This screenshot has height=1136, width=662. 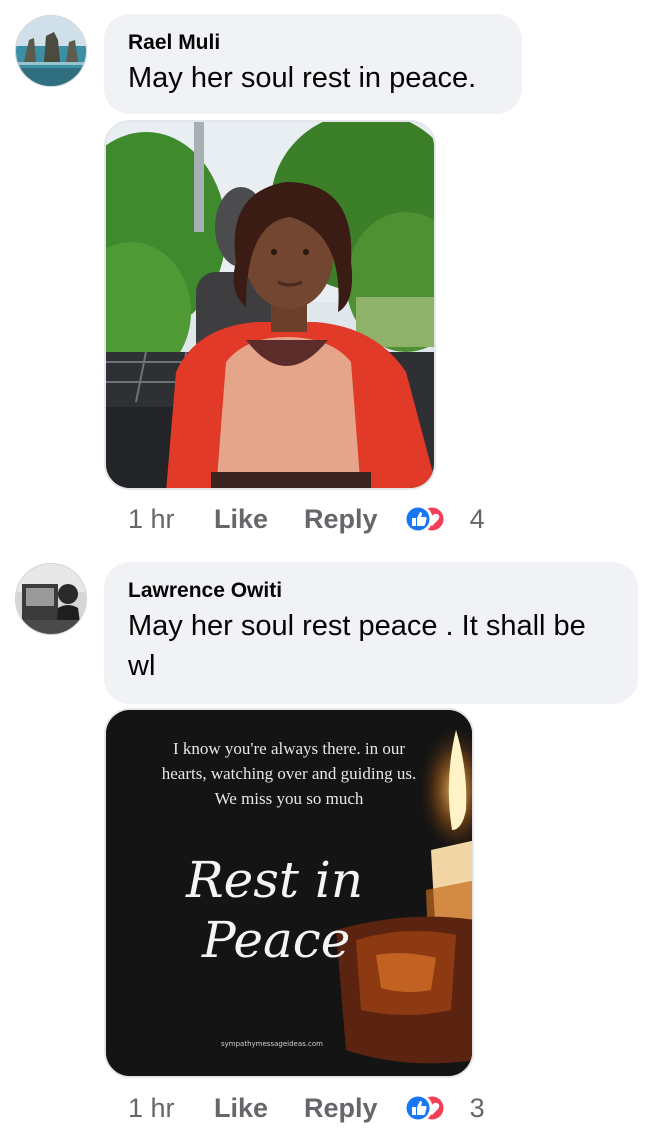 What do you see at coordinates (275, 880) in the screenshot?
I see `image-title-line1: Rest in` at bounding box center [275, 880].